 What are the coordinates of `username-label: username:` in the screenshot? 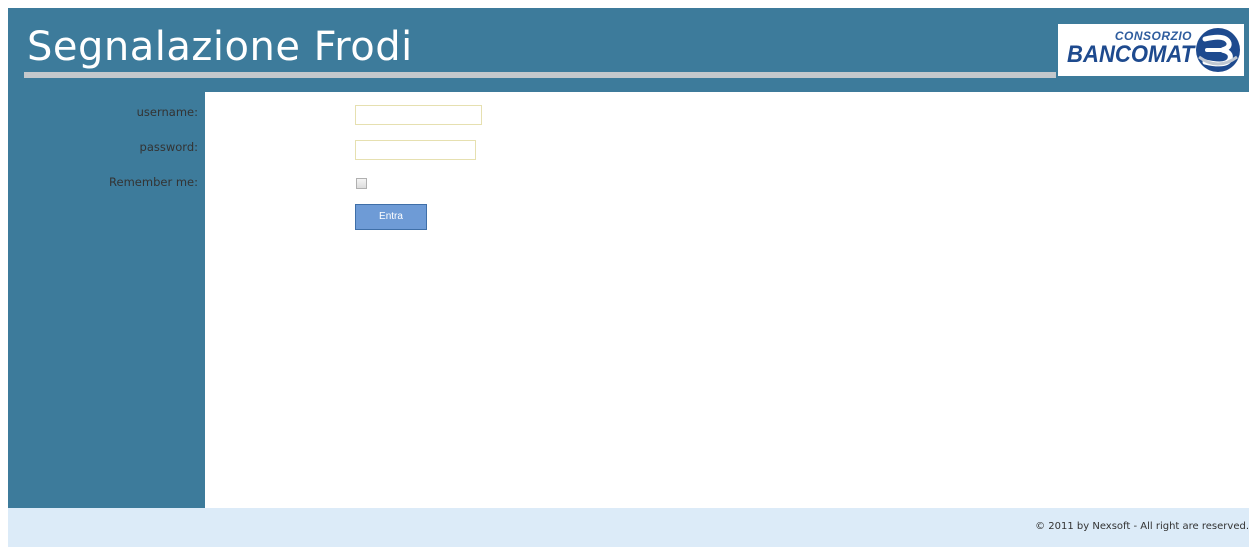 It's located at (167, 112).